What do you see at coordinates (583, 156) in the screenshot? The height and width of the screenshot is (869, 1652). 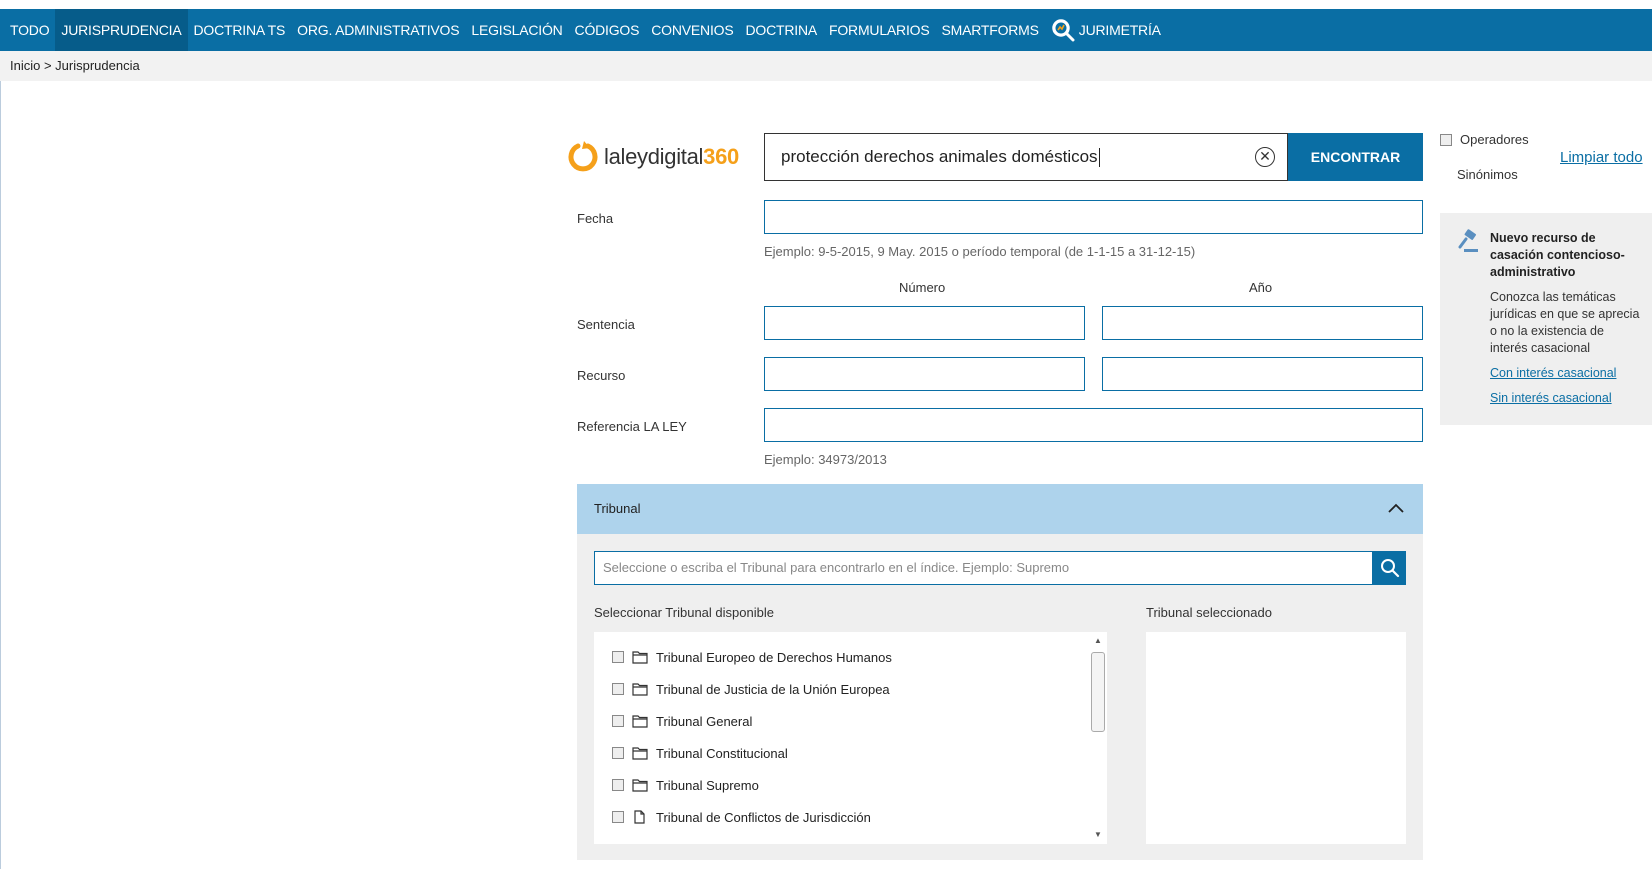 I see `power-ring-logo-icon` at bounding box center [583, 156].